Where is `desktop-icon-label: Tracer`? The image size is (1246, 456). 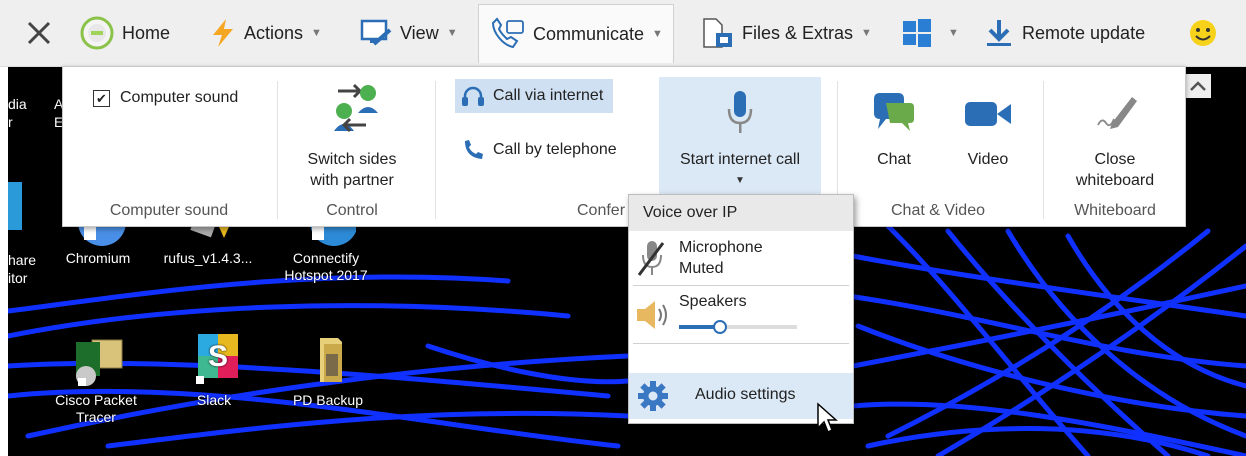 desktop-icon-label: Tracer is located at coordinates (96, 417).